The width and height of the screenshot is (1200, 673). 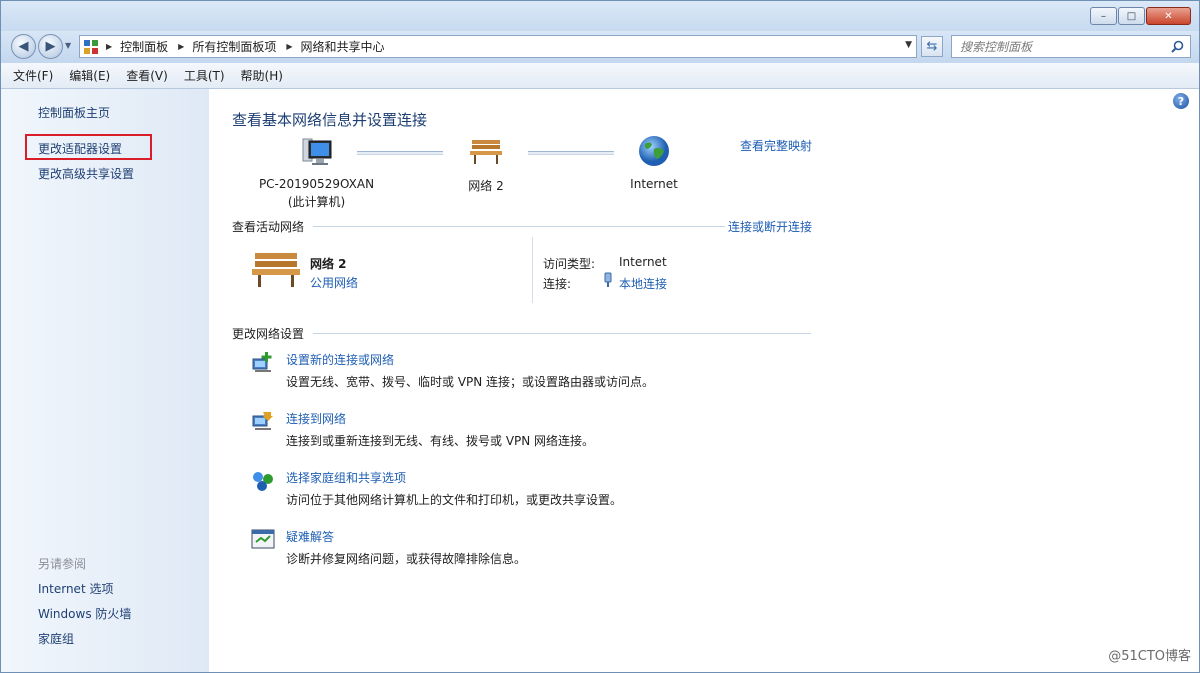 I want to click on forward-arrow-icon: ▶, so click(x=50, y=46).